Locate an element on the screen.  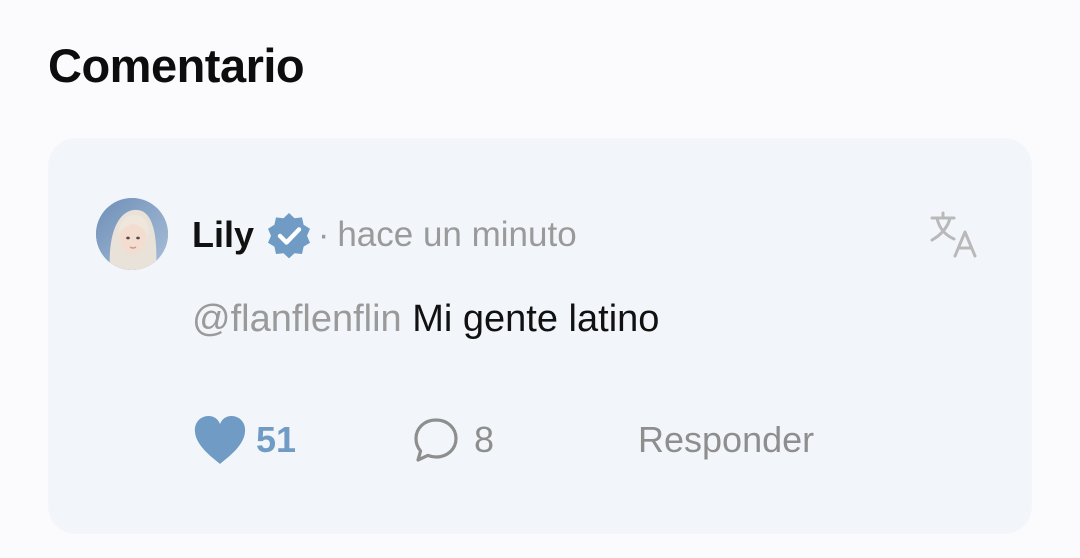
translate-icon is located at coordinates (954, 234).